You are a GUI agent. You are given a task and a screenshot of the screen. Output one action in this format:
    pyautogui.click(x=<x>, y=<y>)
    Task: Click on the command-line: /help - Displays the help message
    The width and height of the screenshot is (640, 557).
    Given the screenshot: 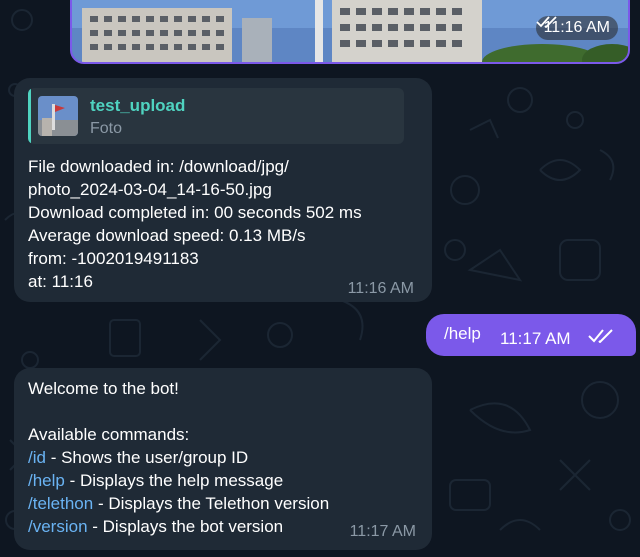 What is the action you would take?
    pyautogui.click(x=178, y=480)
    